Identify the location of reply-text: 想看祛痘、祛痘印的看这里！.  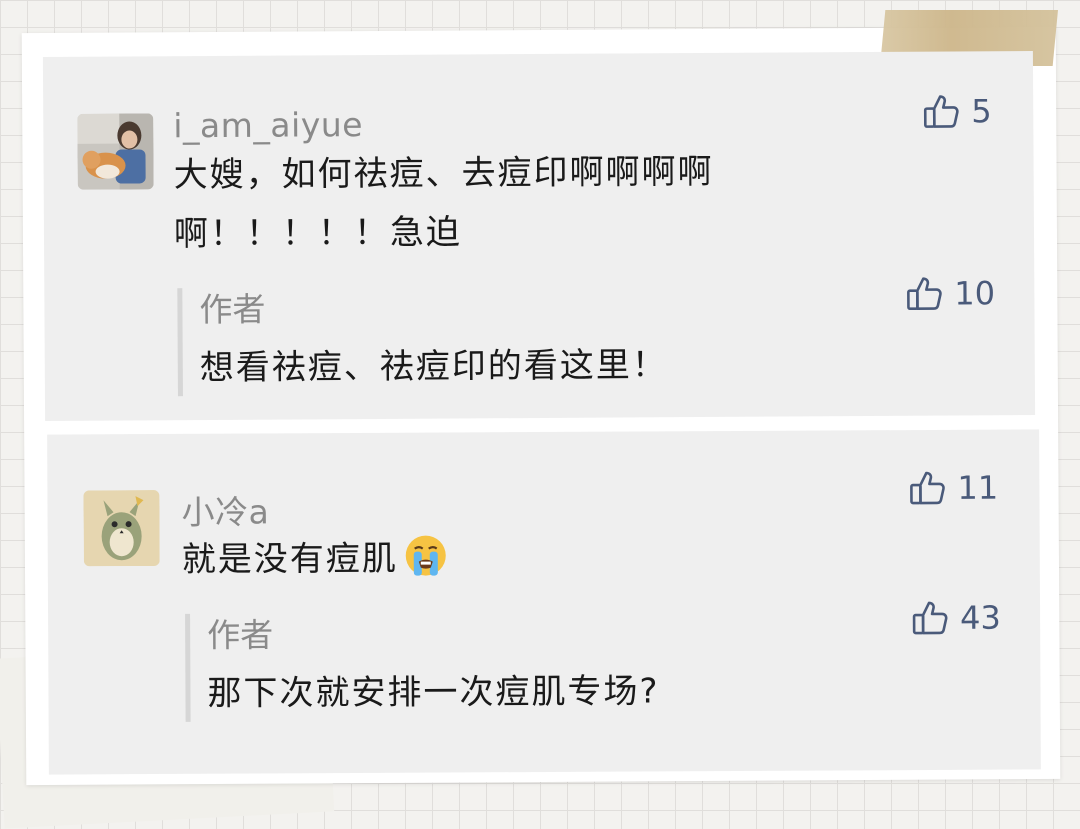
(433, 367).